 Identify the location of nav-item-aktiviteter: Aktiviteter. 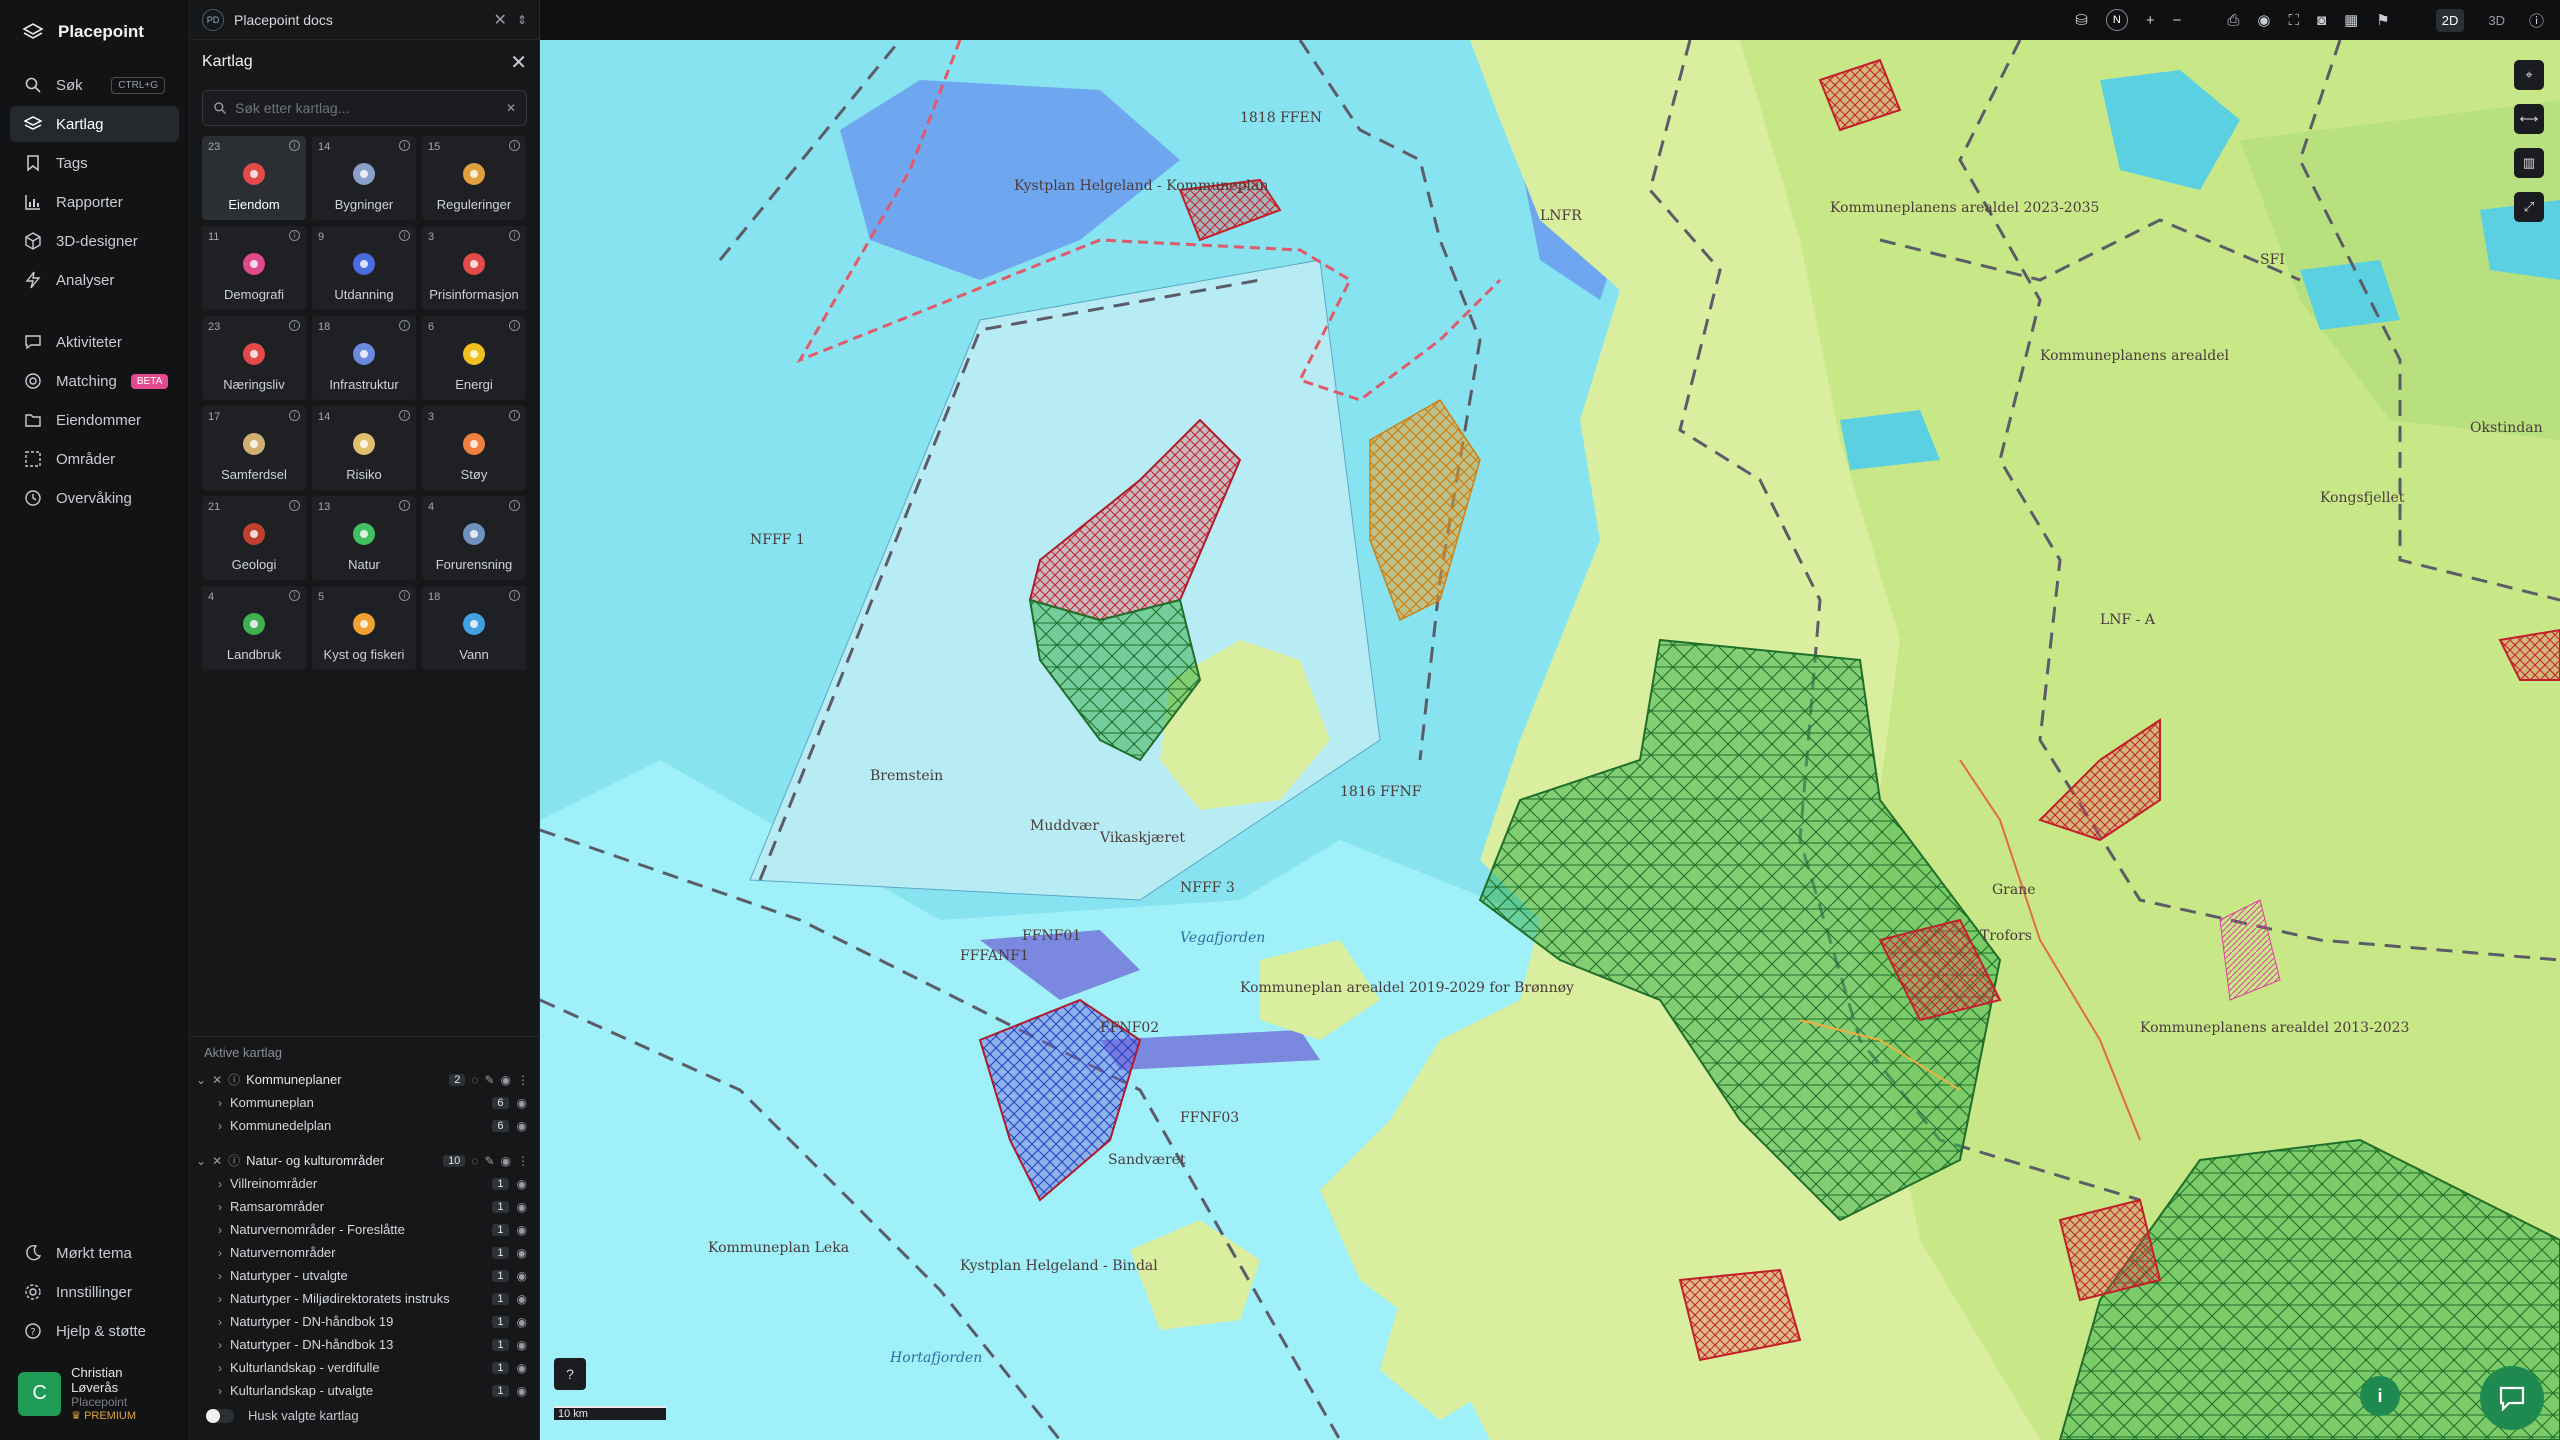
(94, 342).